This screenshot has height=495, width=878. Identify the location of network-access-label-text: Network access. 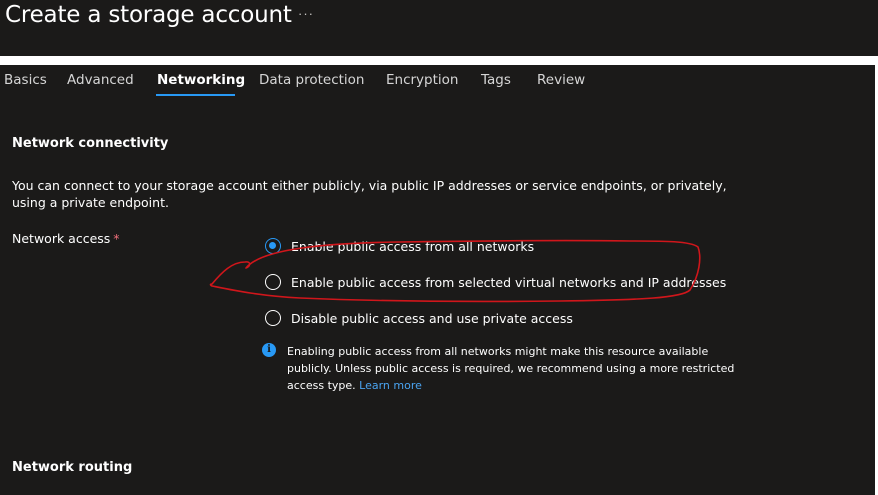
(61, 238).